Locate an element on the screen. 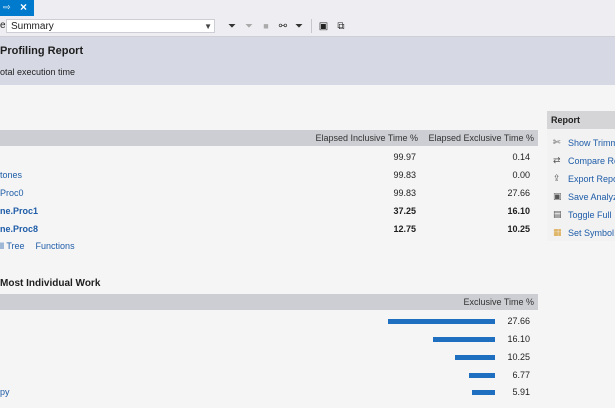 This screenshot has height=408, width=615. table-row: ne.Proc1 37.25 16.10 is located at coordinates (269, 211).